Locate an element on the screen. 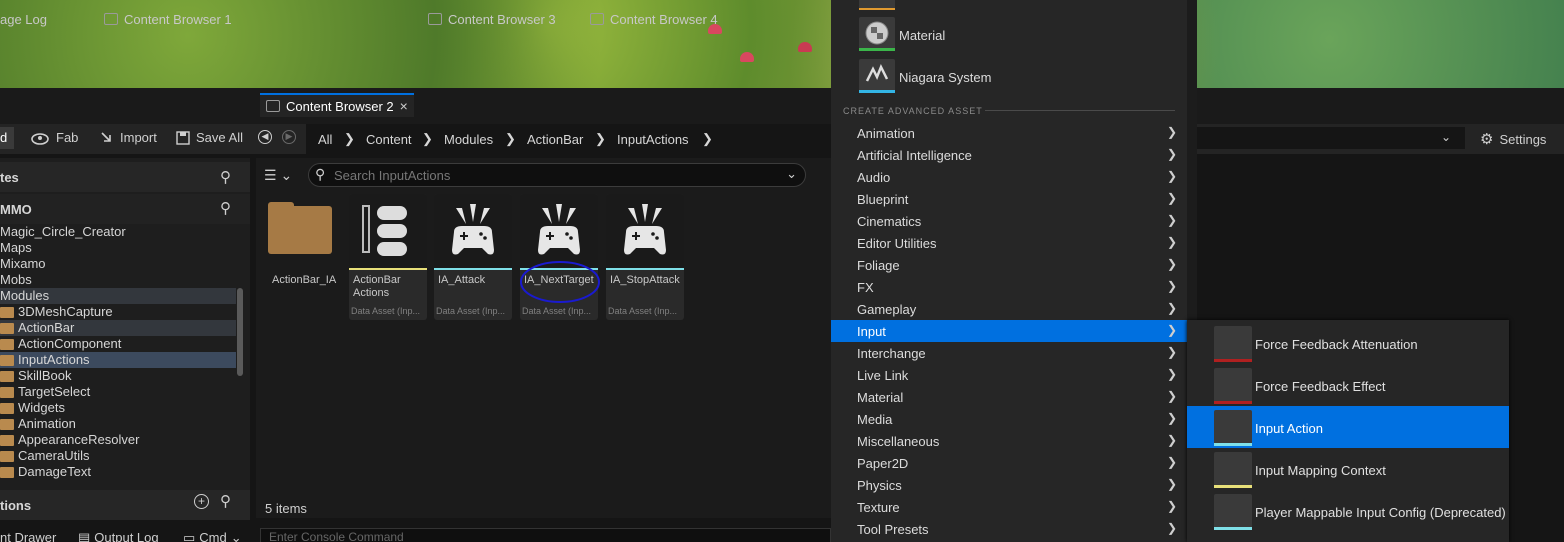 The image size is (1564, 542). tab-content-browser-1: Content Browser 1 is located at coordinates (168, 19).